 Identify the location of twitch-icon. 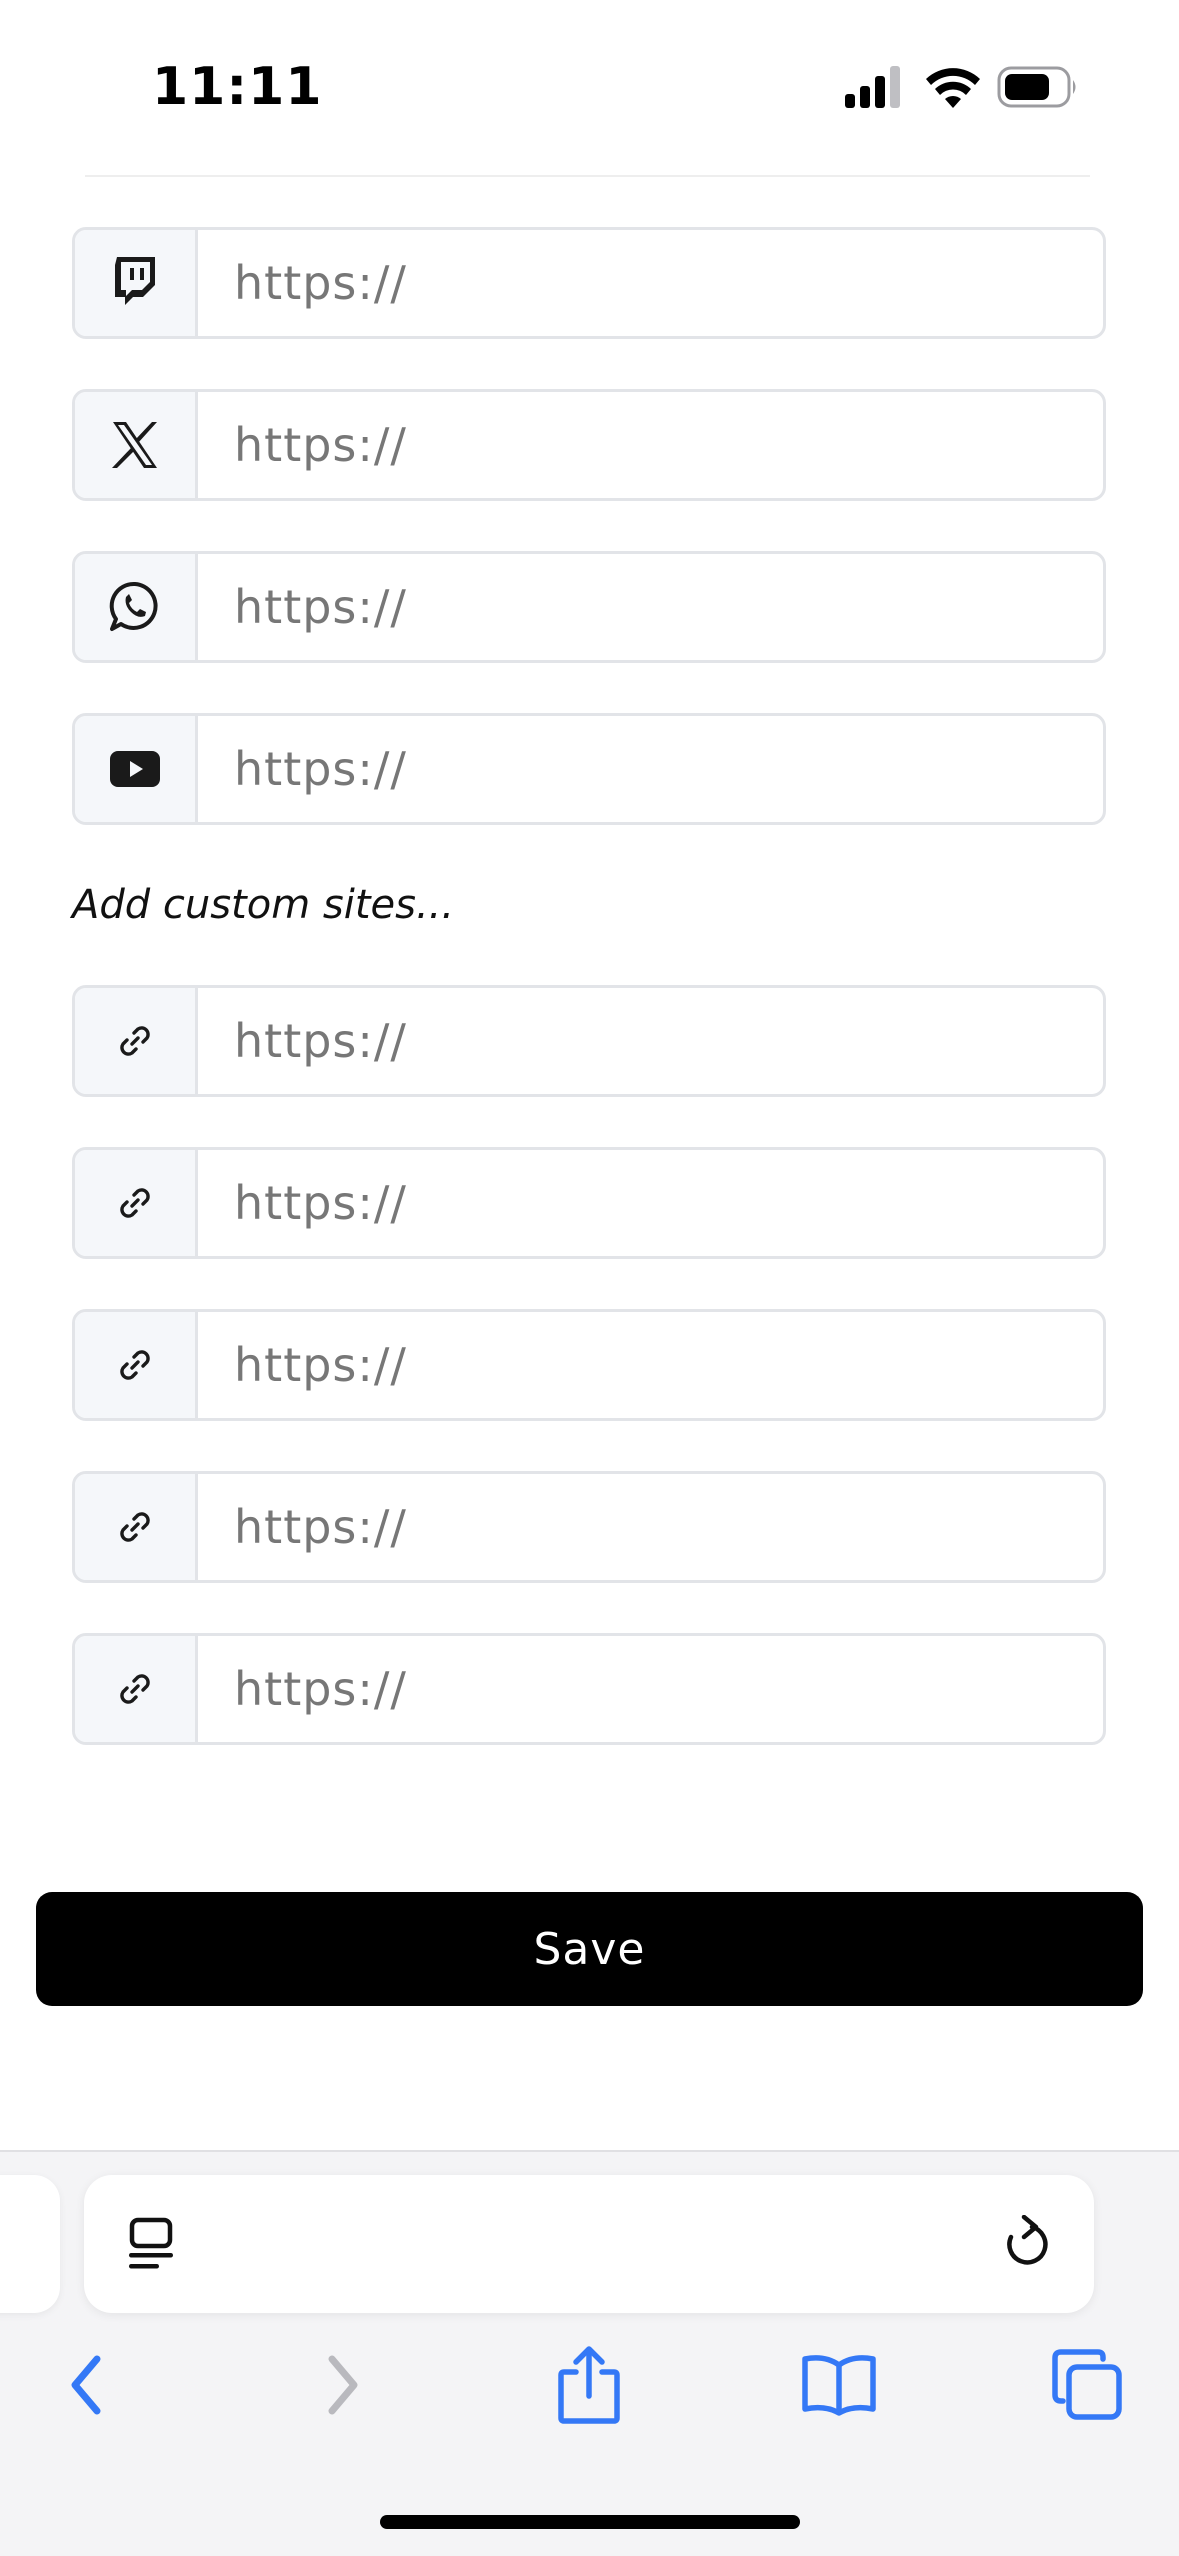
(135, 281).